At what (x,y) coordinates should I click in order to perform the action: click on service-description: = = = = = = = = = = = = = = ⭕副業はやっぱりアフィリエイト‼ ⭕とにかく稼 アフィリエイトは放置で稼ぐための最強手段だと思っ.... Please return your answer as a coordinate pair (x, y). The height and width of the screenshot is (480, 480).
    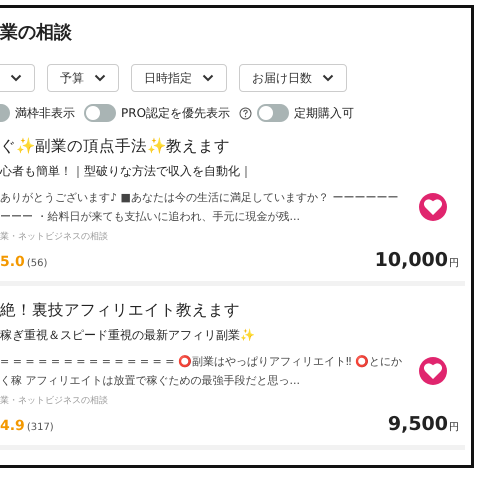
    Looking at the image, I should click on (201, 371).